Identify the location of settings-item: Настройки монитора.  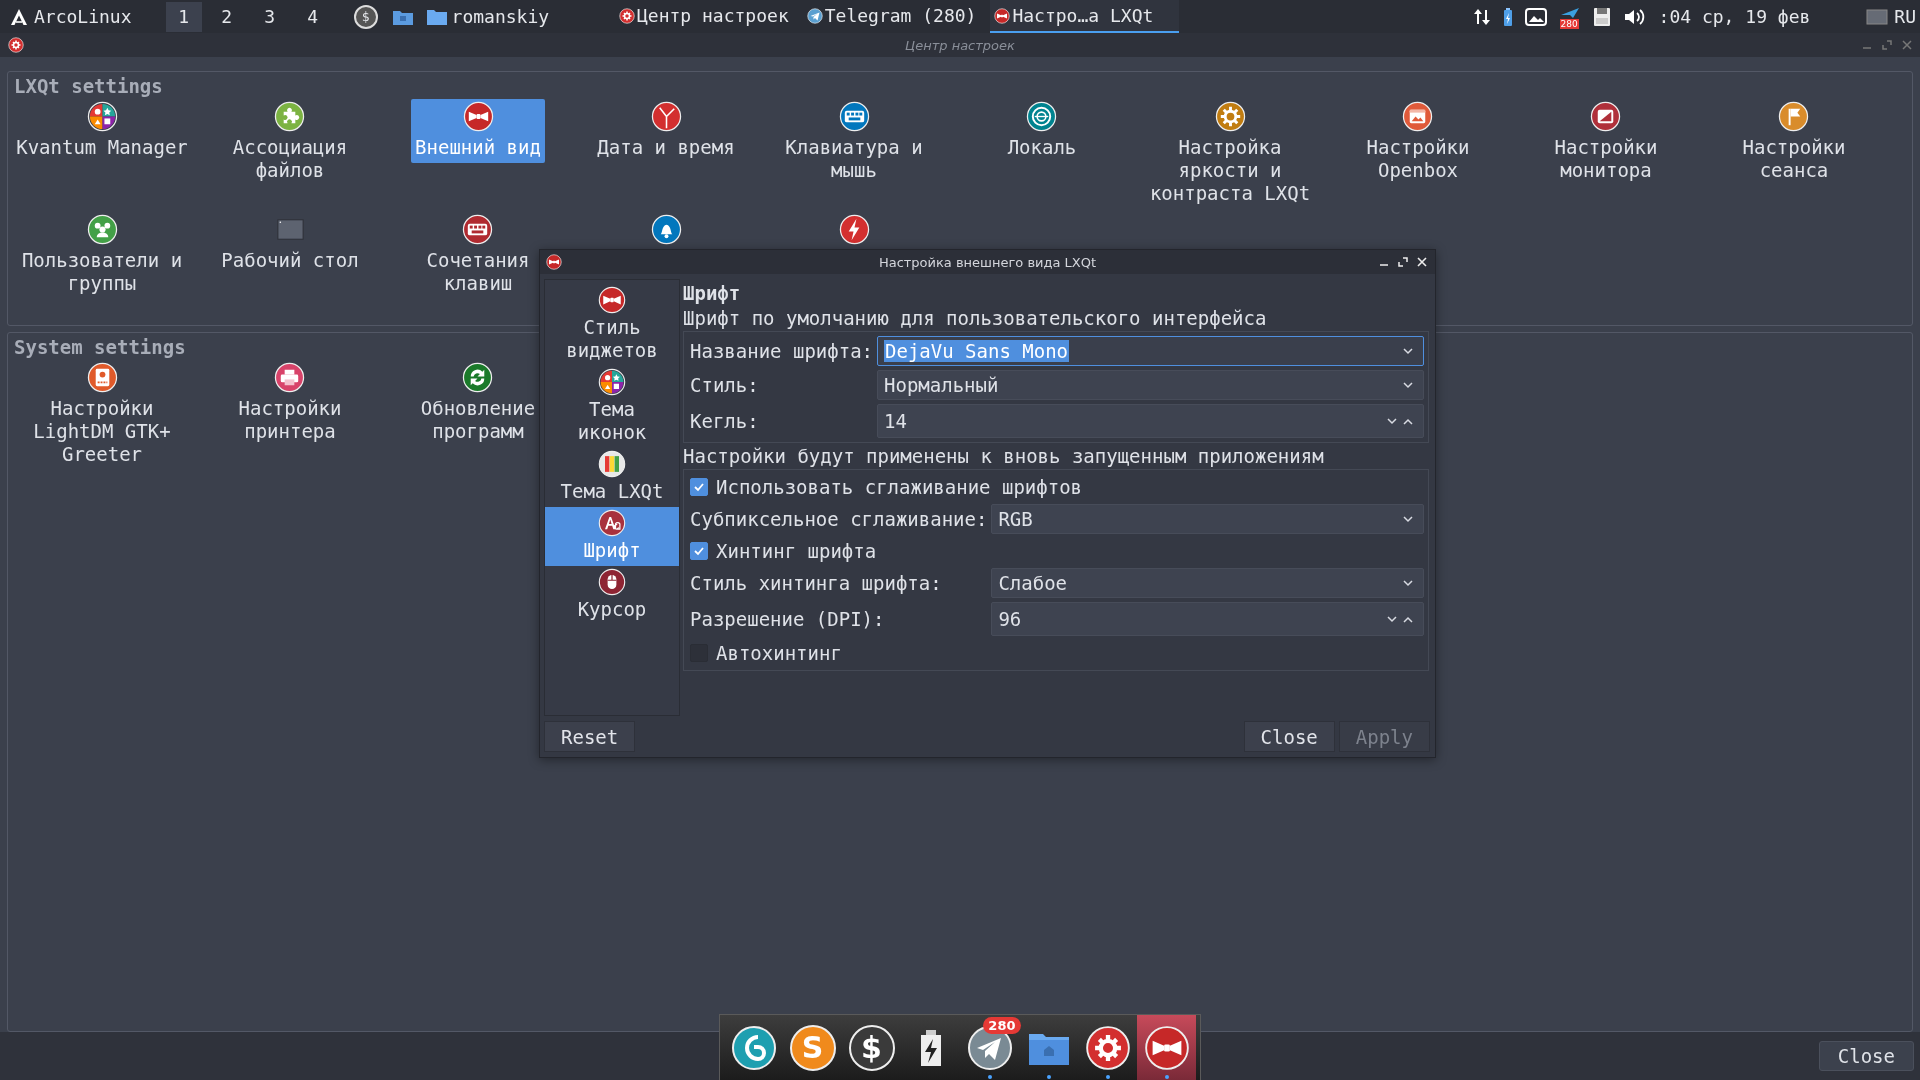
(1606, 142).